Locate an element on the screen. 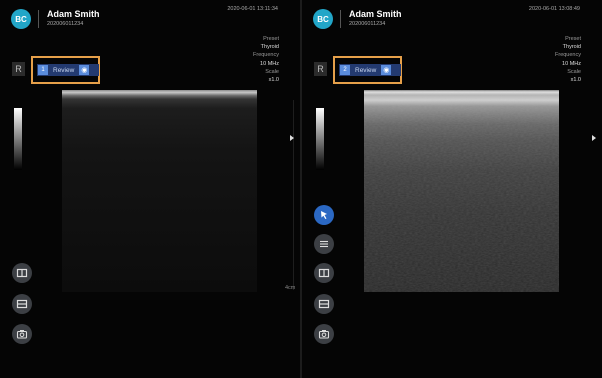 The width and height of the screenshot is (602, 378). review-number: 1 is located at coordinates (43, 70).